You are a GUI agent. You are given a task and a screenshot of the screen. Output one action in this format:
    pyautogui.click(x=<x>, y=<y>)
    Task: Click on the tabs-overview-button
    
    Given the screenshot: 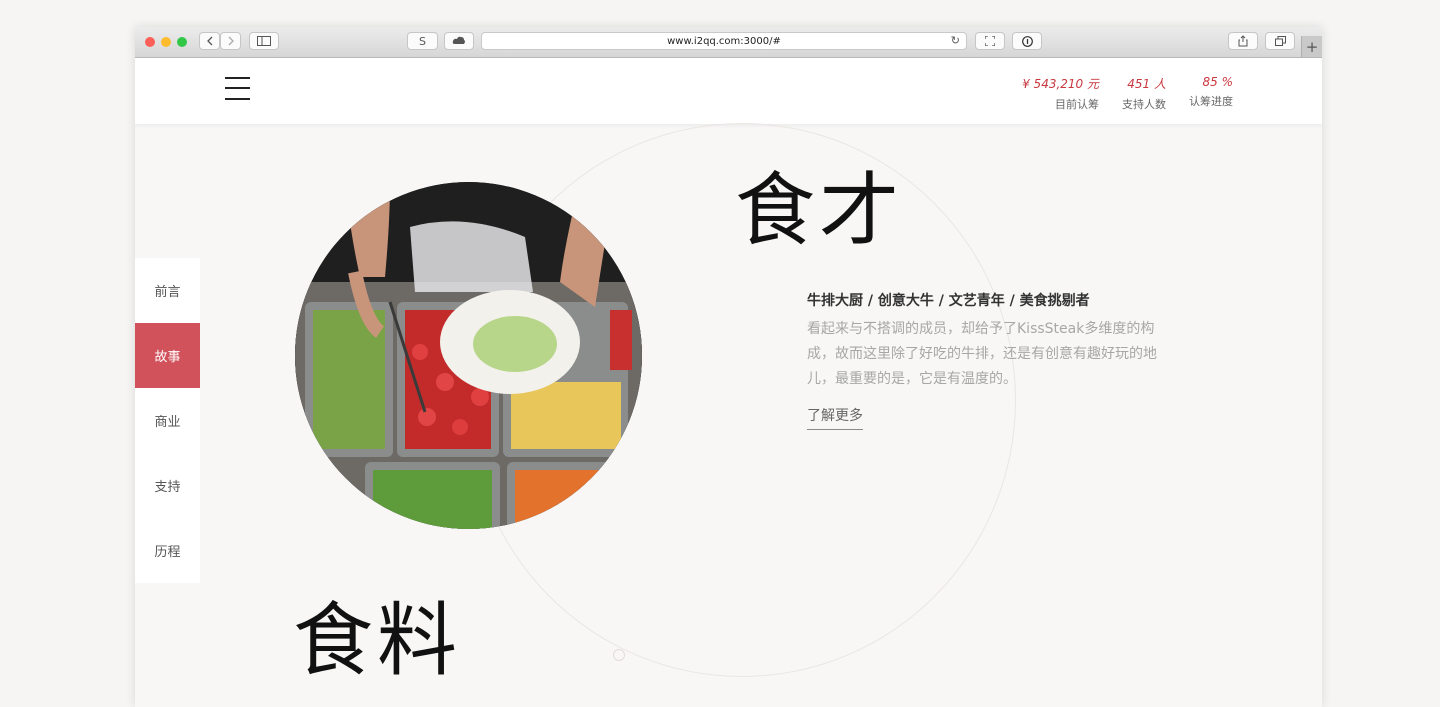 What is the action you would take?
    pyautogui.click(x=1280, y=41)
    